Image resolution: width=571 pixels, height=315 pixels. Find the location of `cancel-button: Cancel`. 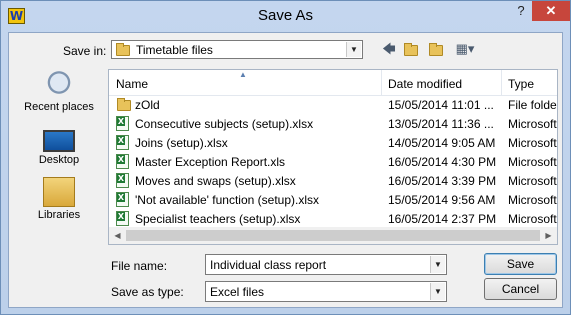

cancel-button: Cancel is located at coordinates (520, 289).